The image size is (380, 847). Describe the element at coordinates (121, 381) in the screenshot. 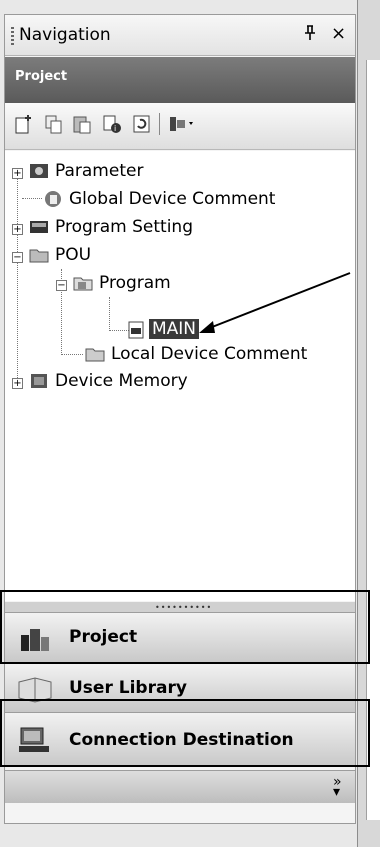

I see `tree-item-device-memory: Device Memory` at that location.